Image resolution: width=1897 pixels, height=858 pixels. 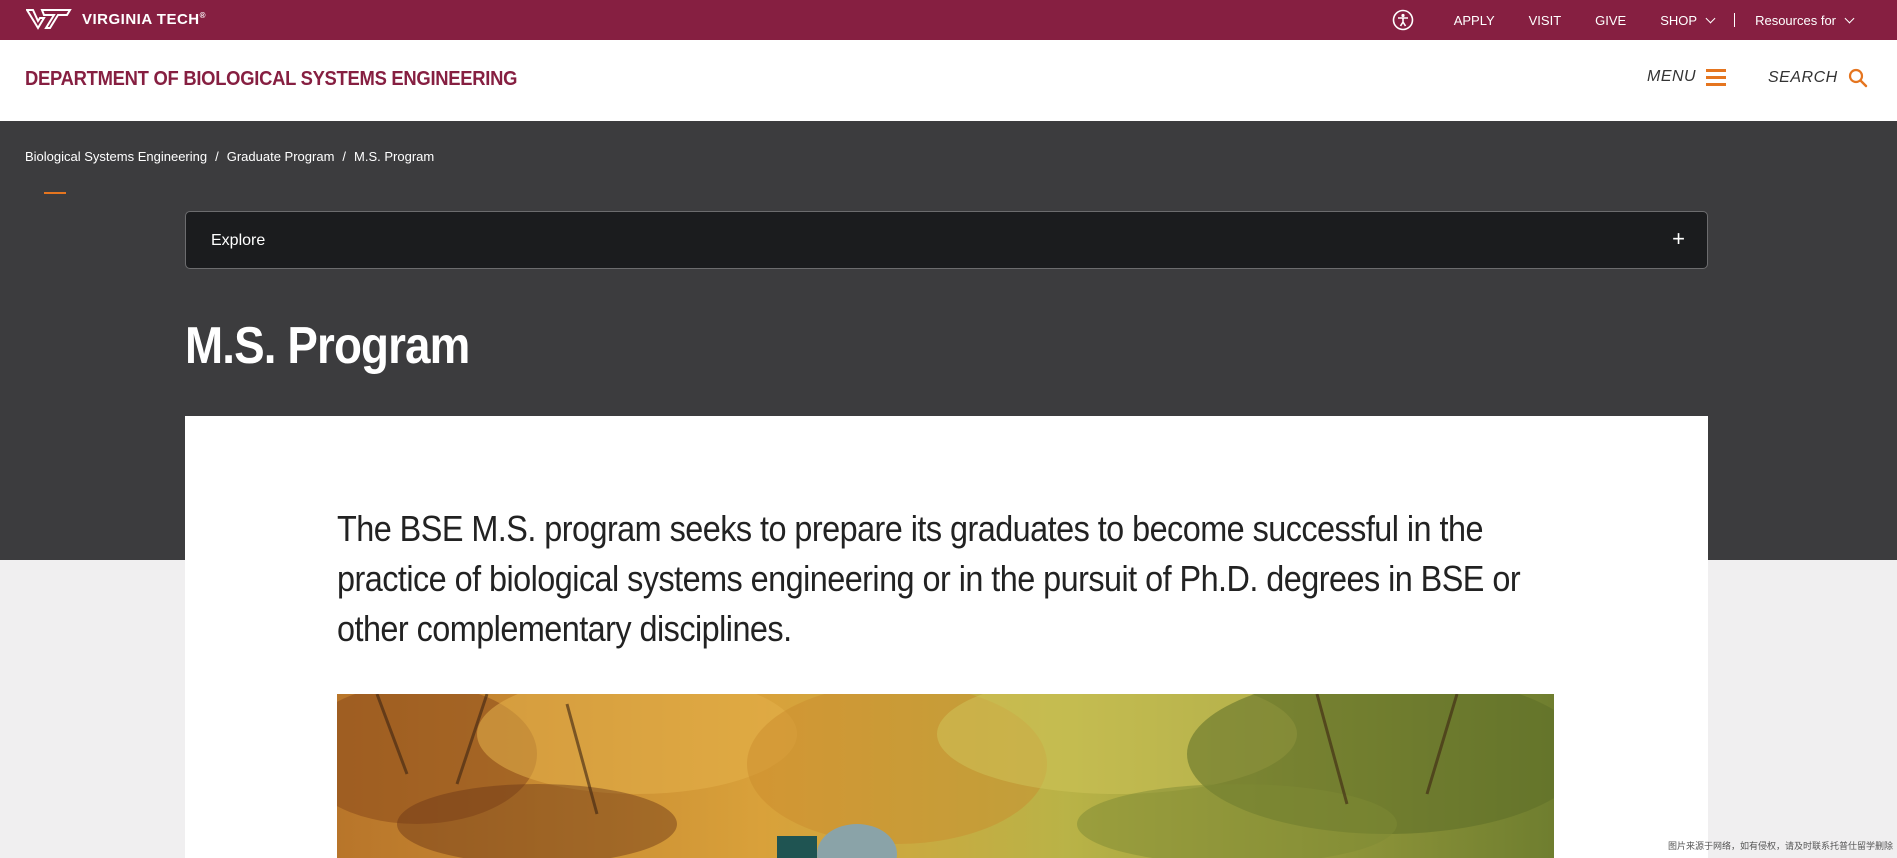 What do you see at coordinates (394, 156) in the screenshot?
I see `breadcrumb-current: M.S. Program` at bounding box center [394, 156].